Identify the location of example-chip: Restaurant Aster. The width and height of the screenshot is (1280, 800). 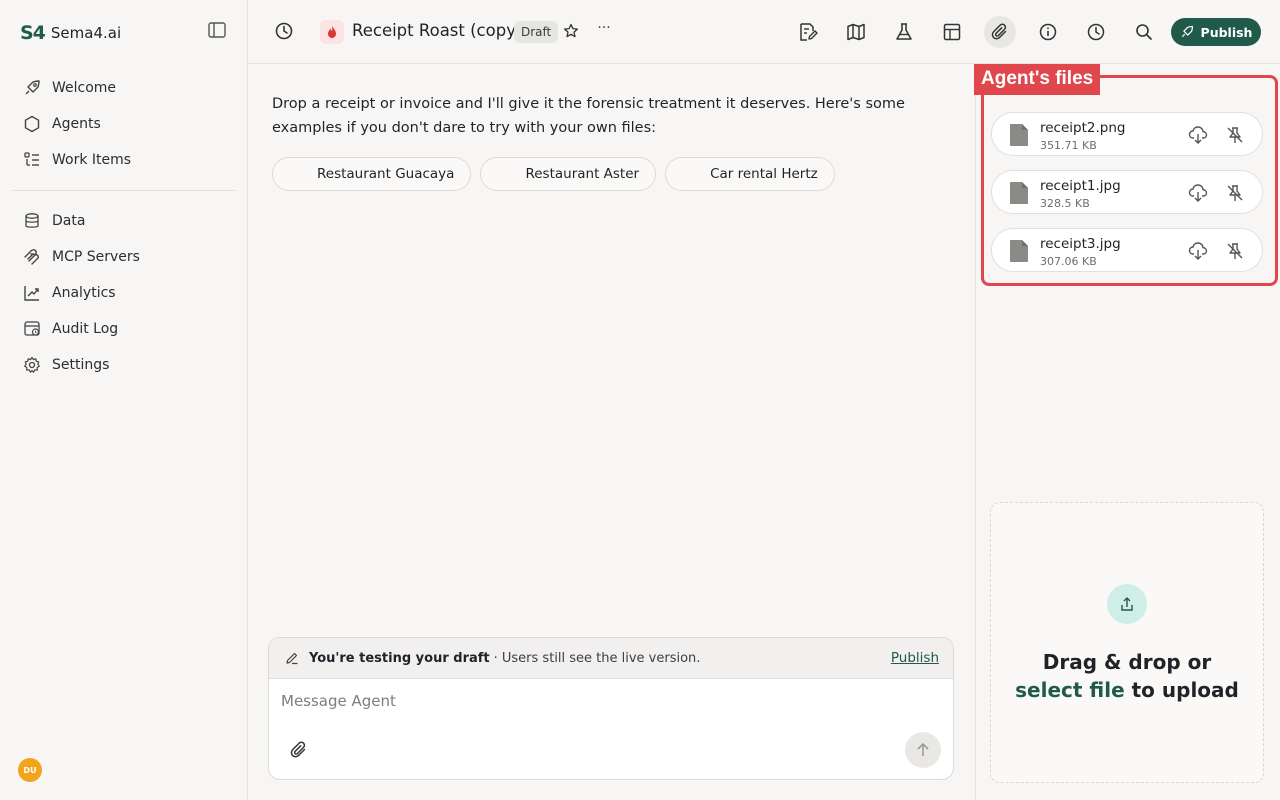
(568, 174).